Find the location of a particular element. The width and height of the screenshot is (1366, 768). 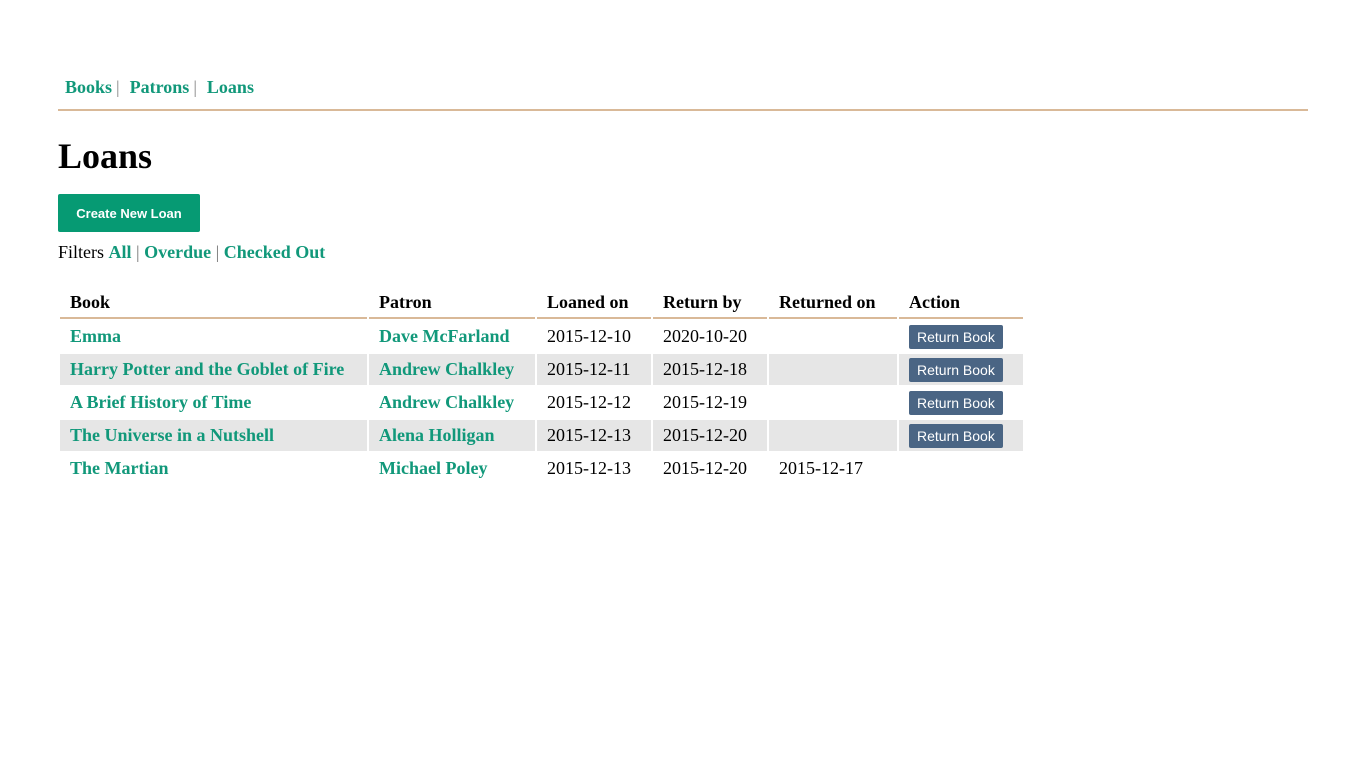

loaned-on-cell: 2015-12-12 is located at coordinates (589, 402).